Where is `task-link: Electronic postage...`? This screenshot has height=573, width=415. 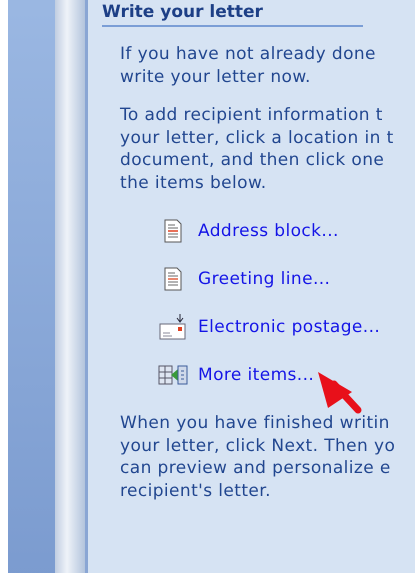
task-link: Electronic postage... is located at coordinates (289, 327).